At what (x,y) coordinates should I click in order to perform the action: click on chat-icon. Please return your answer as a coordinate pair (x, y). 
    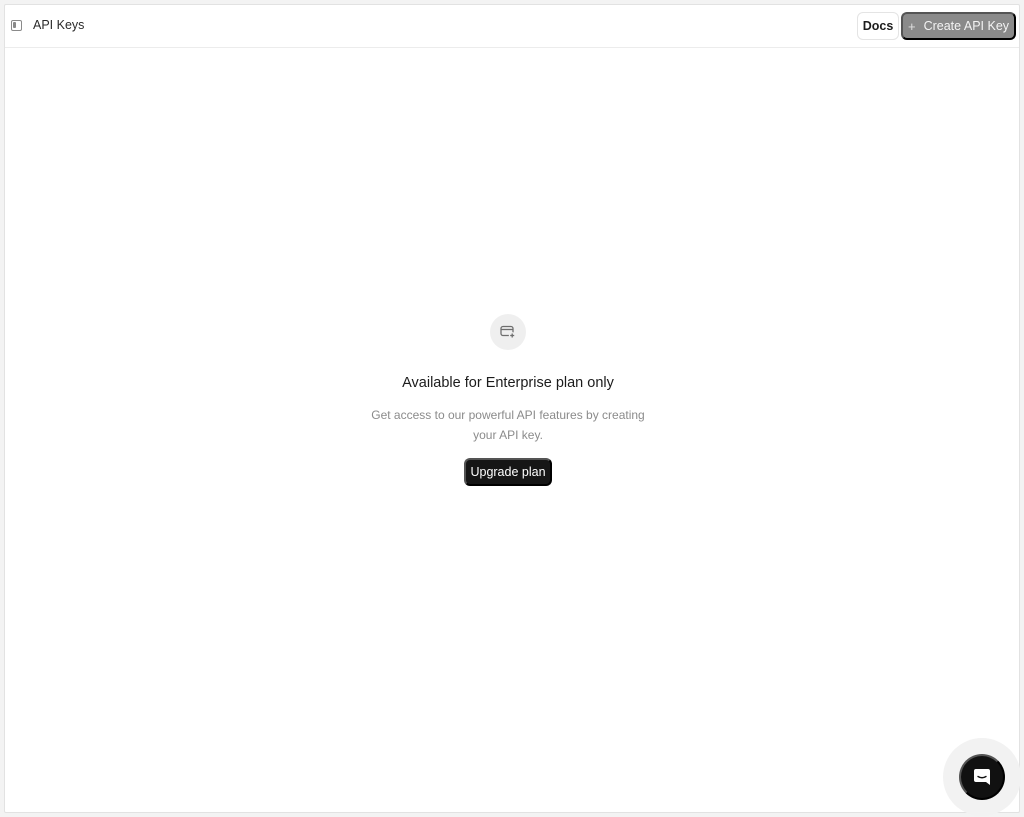
    Looking at the image, I should click on (982, 777).